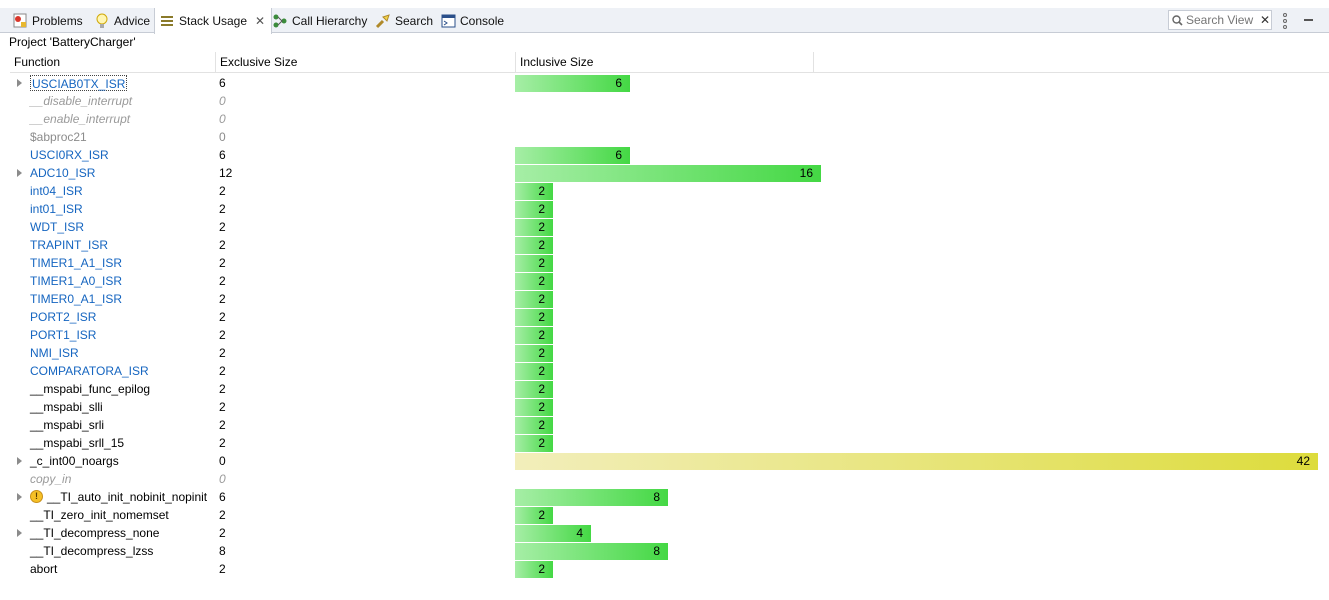 This screenshot has width=1329, height=600. I want to click on table-row: int04_ISR 2 2, so click(664, 191).